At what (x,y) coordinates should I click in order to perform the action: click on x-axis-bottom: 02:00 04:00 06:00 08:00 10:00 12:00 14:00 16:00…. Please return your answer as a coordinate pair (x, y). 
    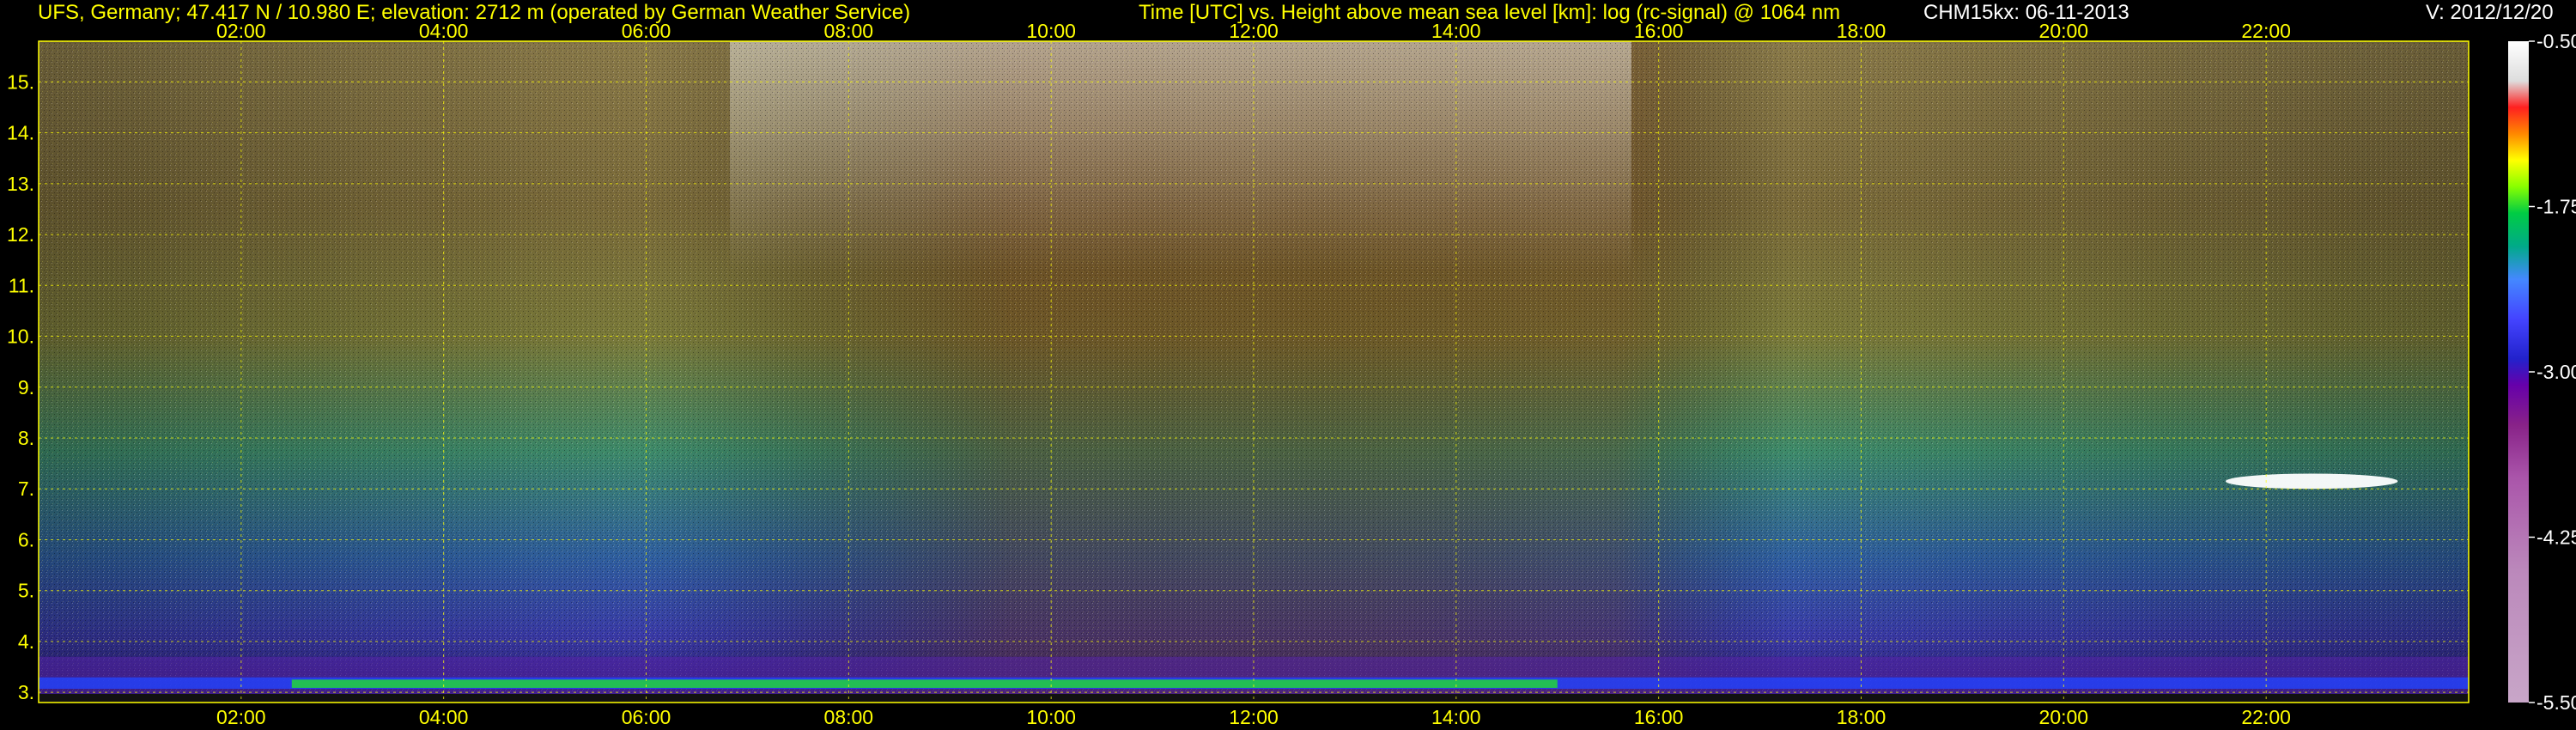
    Looking at the image, I should click on (1254, 717).